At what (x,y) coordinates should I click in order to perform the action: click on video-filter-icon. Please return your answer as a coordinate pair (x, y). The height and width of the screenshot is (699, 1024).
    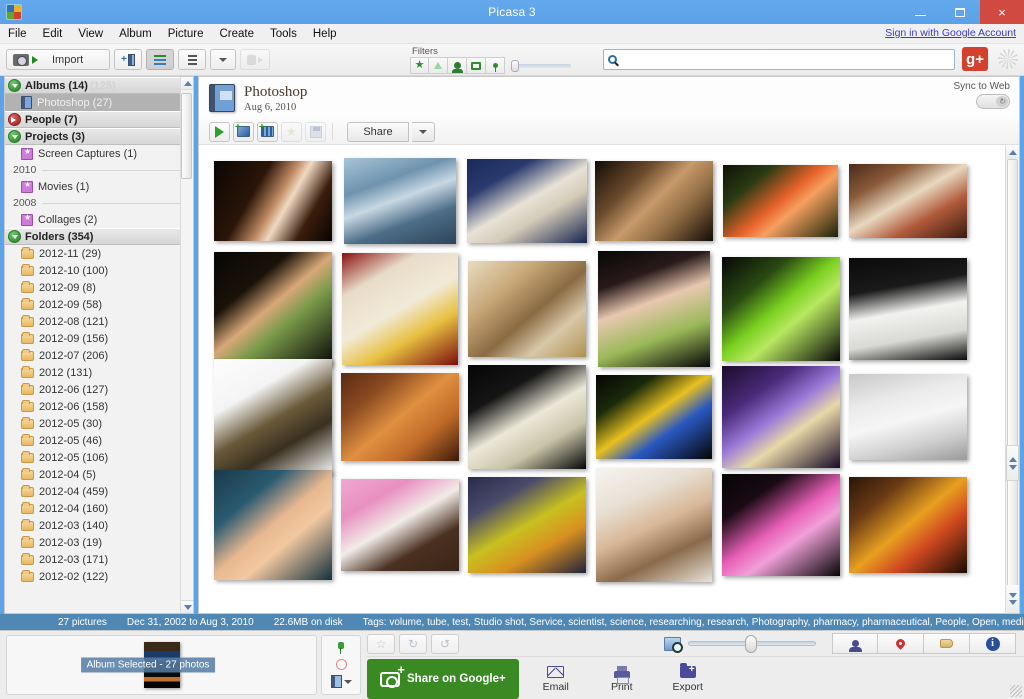
    Looking at the image, I should click on (476, 65).